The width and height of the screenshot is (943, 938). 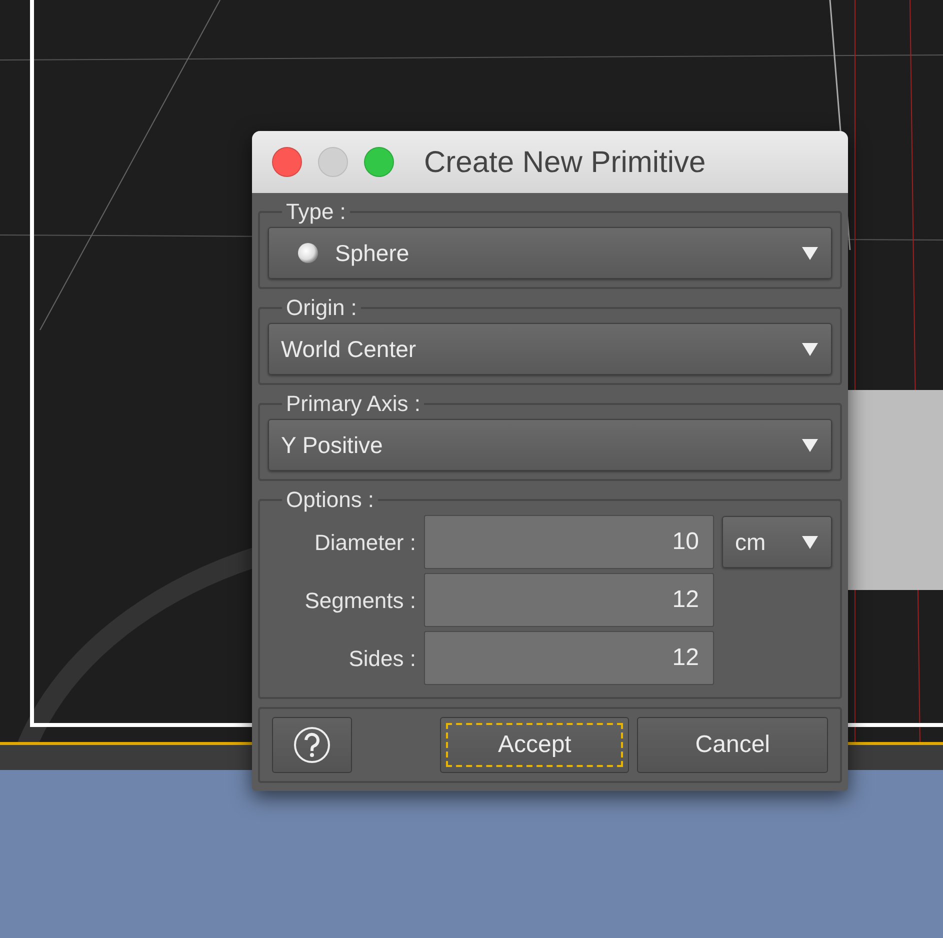 What do you see at coordinates (353, 404) in the screenshot?
I see `group-label: Primary Axis :` at bounding box center [353, 404].